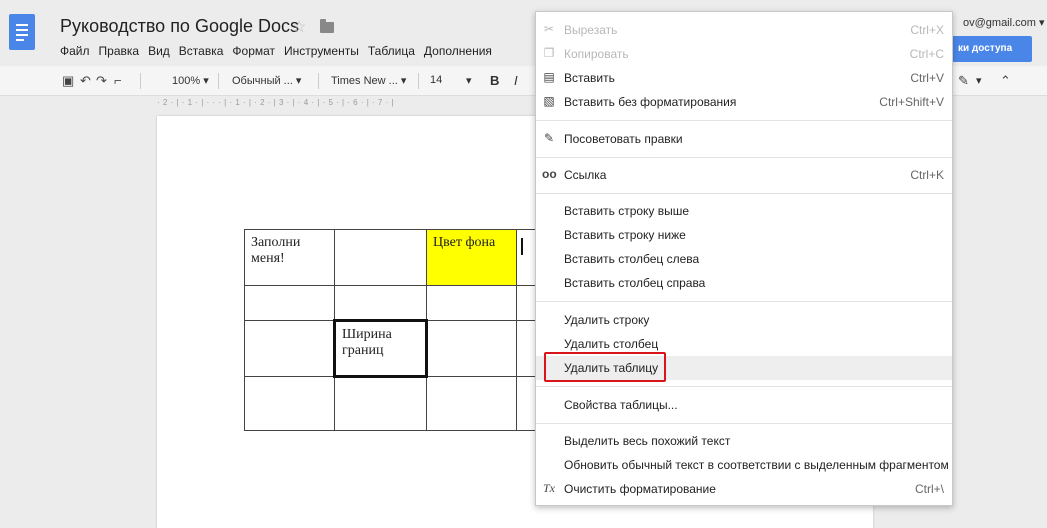  I want to click on delete-table-highlight, so click(605, 367).